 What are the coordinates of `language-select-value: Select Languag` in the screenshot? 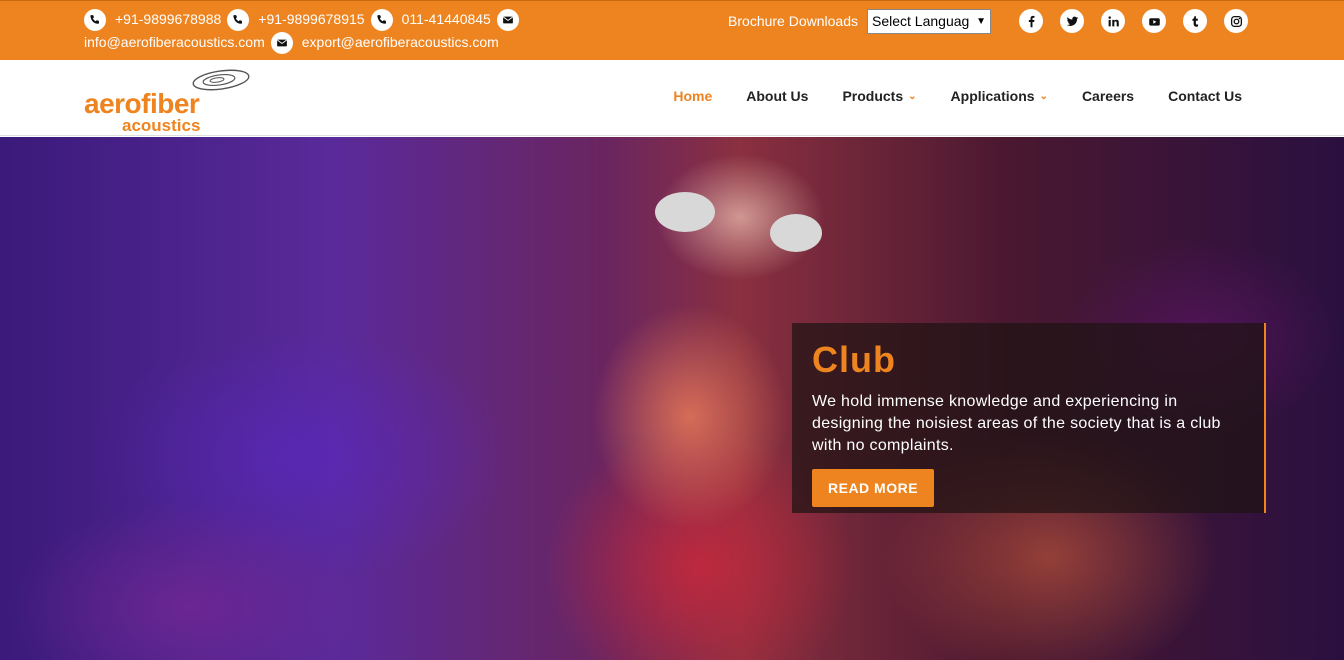 It's located at (921, 21).